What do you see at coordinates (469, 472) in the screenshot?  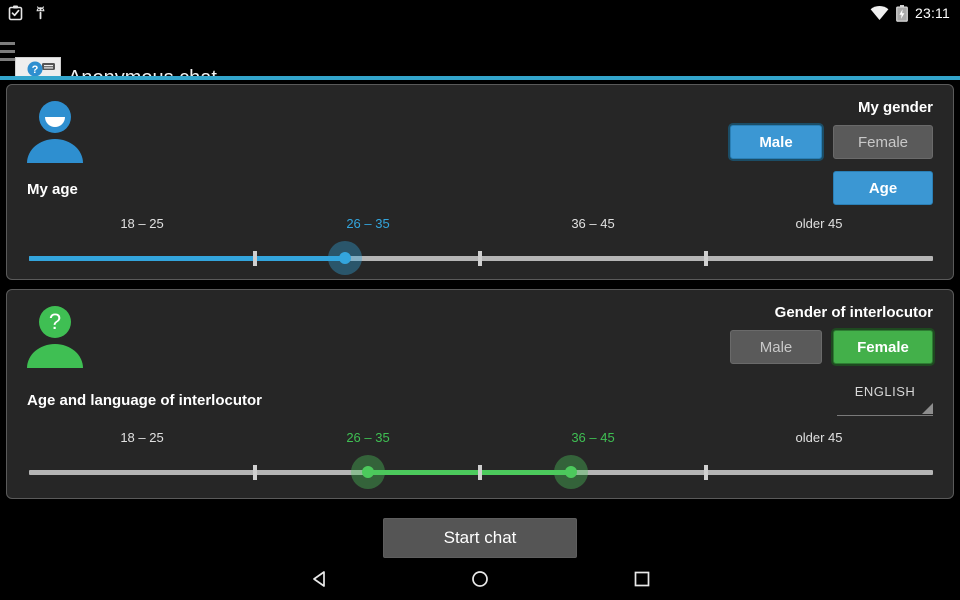 I see `interlocutor-age-slider-fill` at bounding box center [469, 472].